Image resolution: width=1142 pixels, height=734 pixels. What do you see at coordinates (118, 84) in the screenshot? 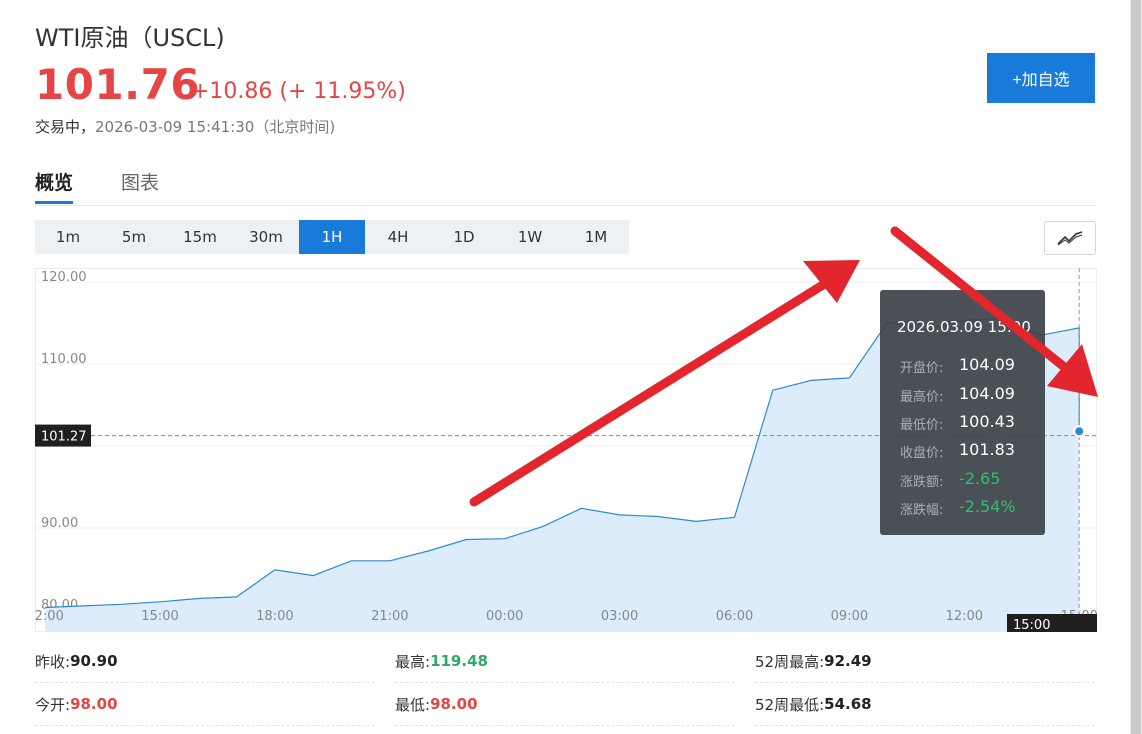
I see `last-price: 101.76` at bounding box center [118, 84].